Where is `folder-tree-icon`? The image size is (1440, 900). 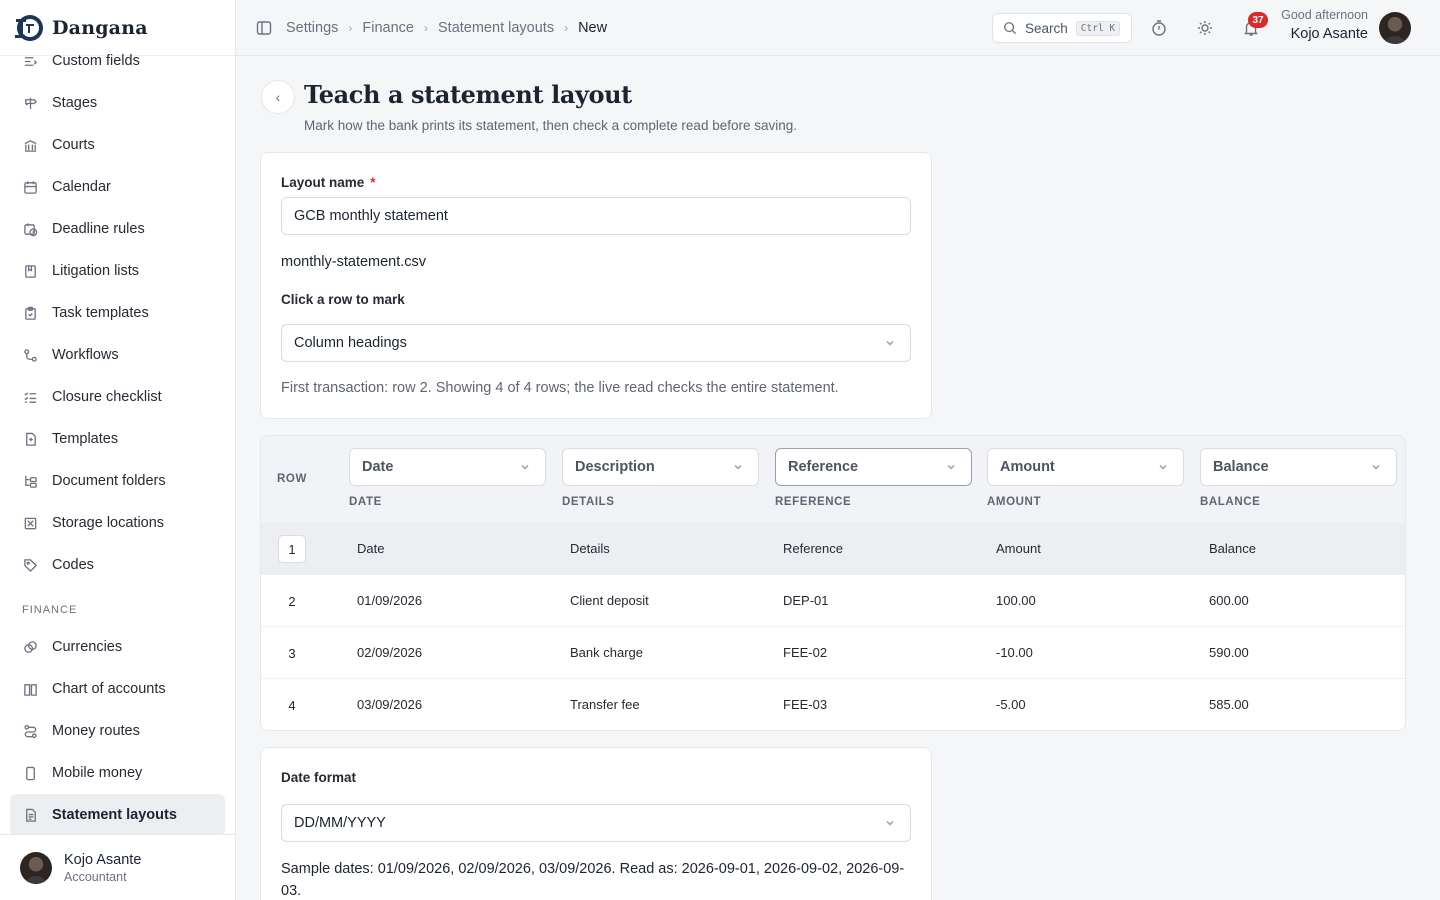
folder-tree-icon is located at coordinates (30, 481).